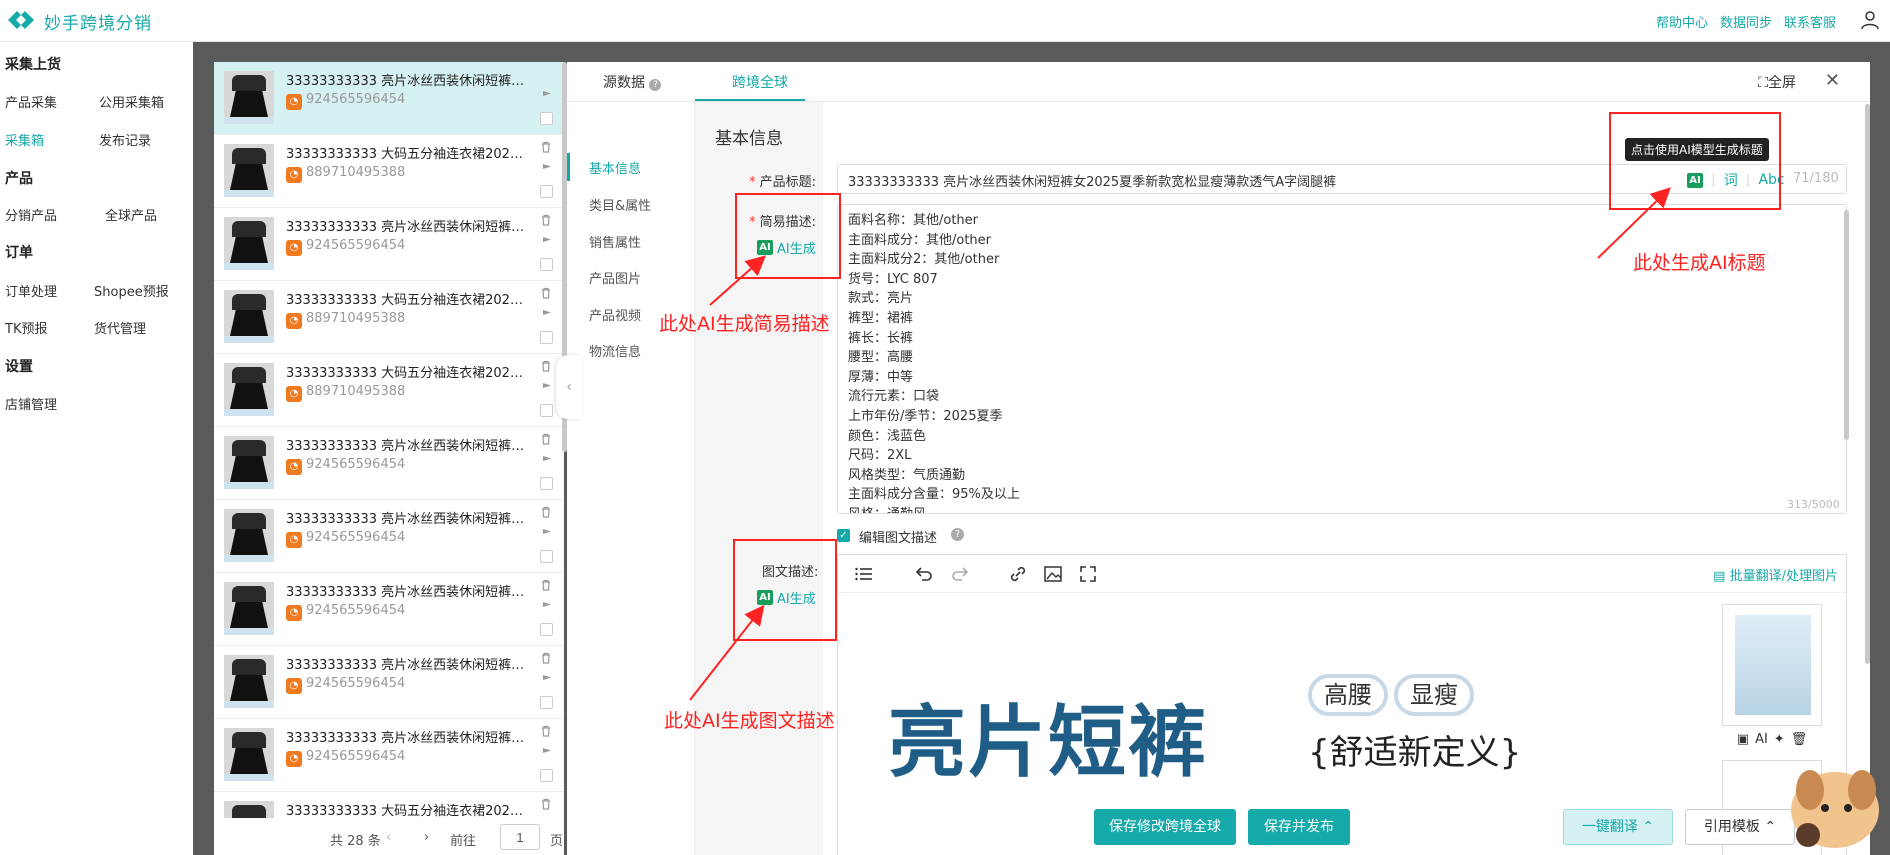  What do you see at coordinates (1053, 574) in the screenshot?
I see `image-icon` at bounding box center [1053, 574].